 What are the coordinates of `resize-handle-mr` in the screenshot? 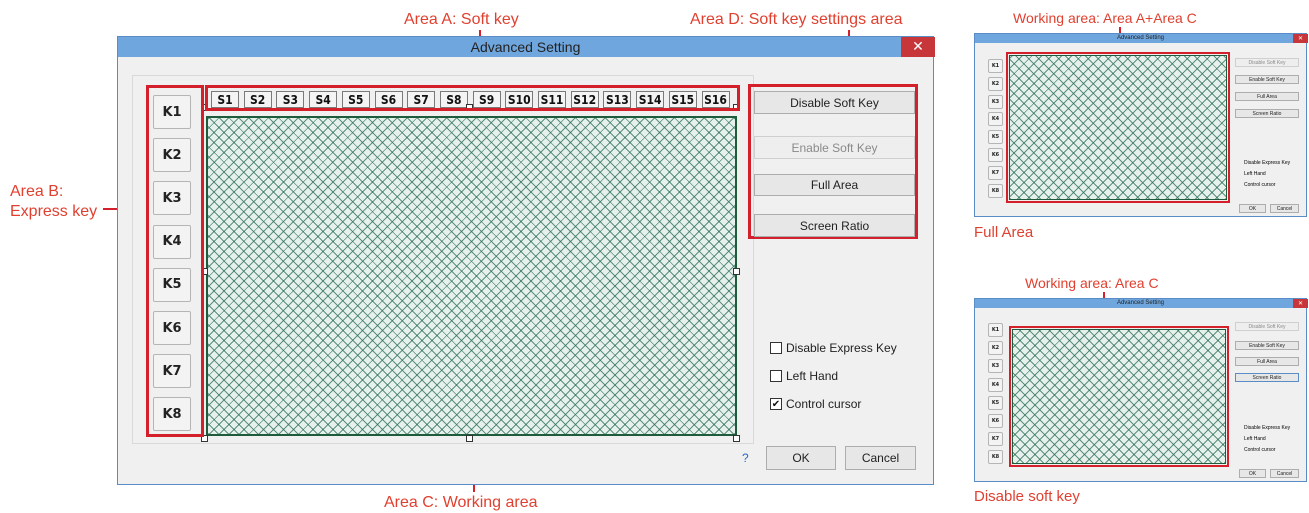 It's located at (736, 271).